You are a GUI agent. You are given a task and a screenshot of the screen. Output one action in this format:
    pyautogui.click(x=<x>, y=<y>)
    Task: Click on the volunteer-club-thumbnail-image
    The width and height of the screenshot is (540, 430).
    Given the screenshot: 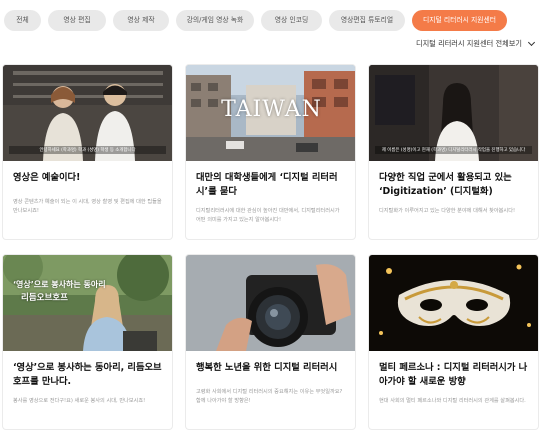 What is the action you would take?
    pyautogui.click(x=87, y=303)
    